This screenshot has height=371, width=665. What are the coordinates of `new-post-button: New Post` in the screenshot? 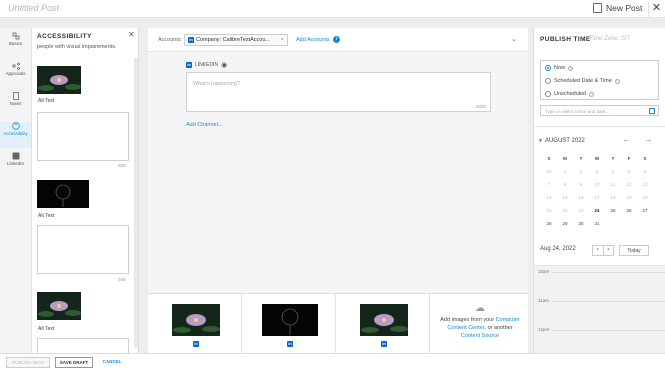 It's located at (617, 8).